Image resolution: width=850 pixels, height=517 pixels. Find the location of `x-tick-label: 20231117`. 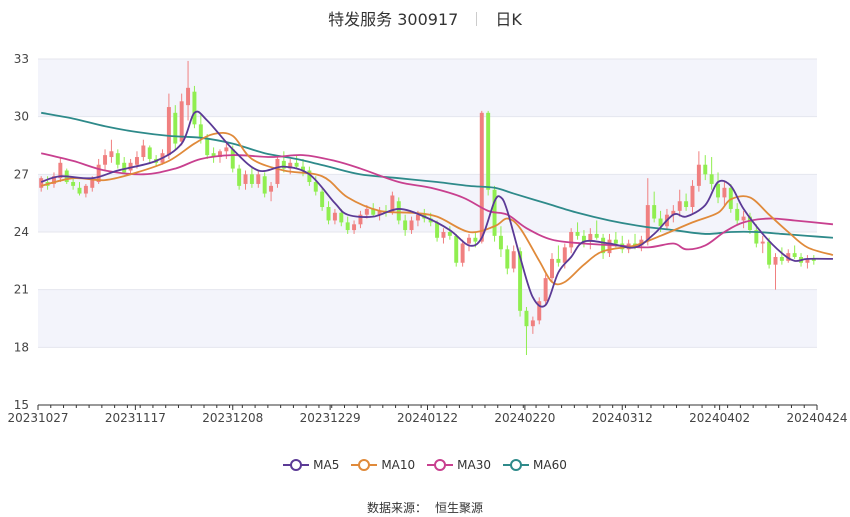

x-tick-label: 20231117 is located at coordinates (135, 418).